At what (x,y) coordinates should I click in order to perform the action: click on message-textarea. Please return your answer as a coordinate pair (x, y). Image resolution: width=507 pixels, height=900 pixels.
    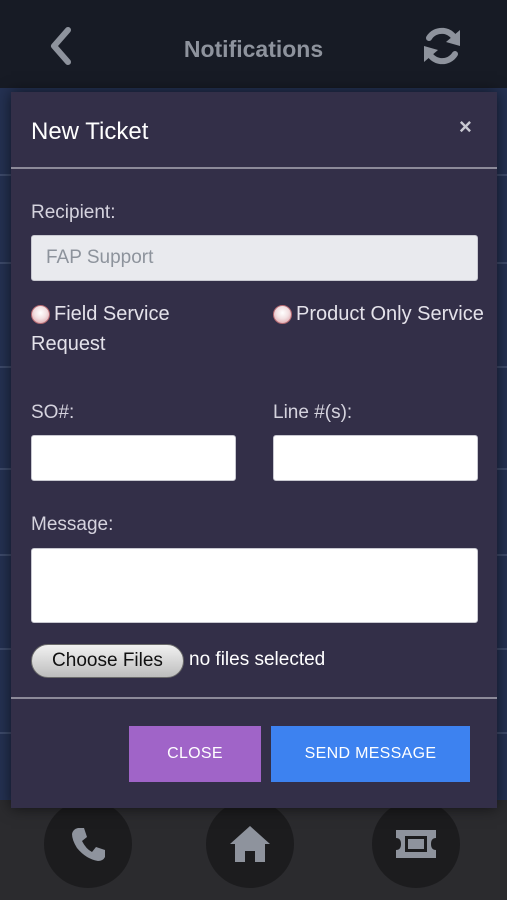
    Looking at the image, I should click on (254, 585).